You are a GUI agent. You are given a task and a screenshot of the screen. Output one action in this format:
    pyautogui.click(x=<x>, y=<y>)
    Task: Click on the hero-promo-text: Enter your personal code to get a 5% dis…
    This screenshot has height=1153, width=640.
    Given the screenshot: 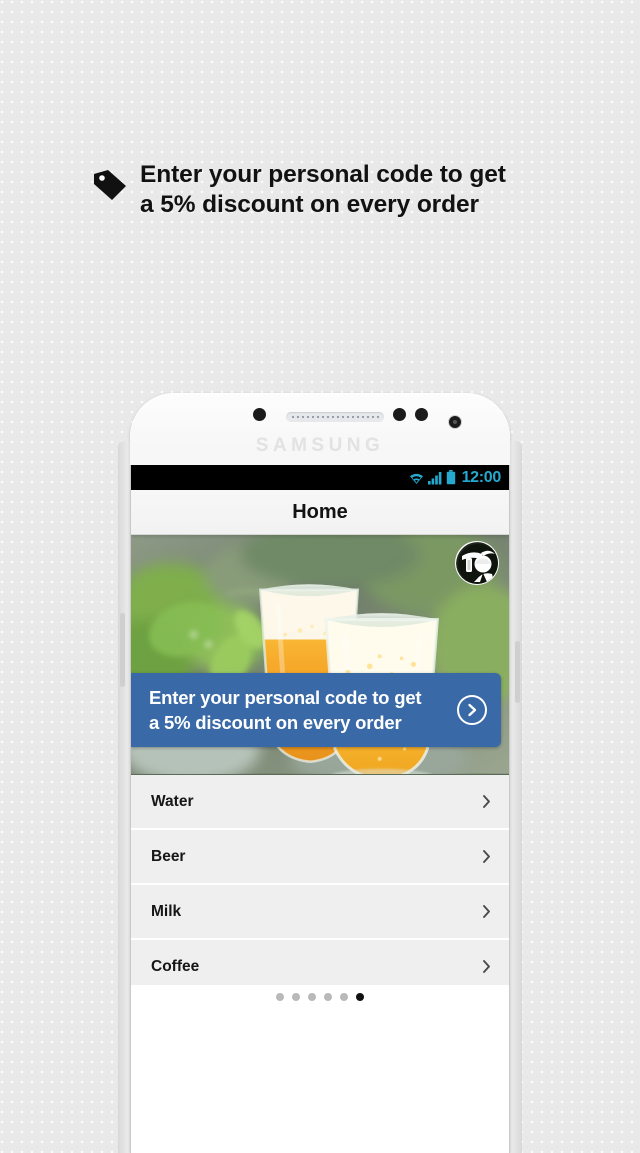 What is the action you would take?
    pyautogui.click(x=285, y=710)
    